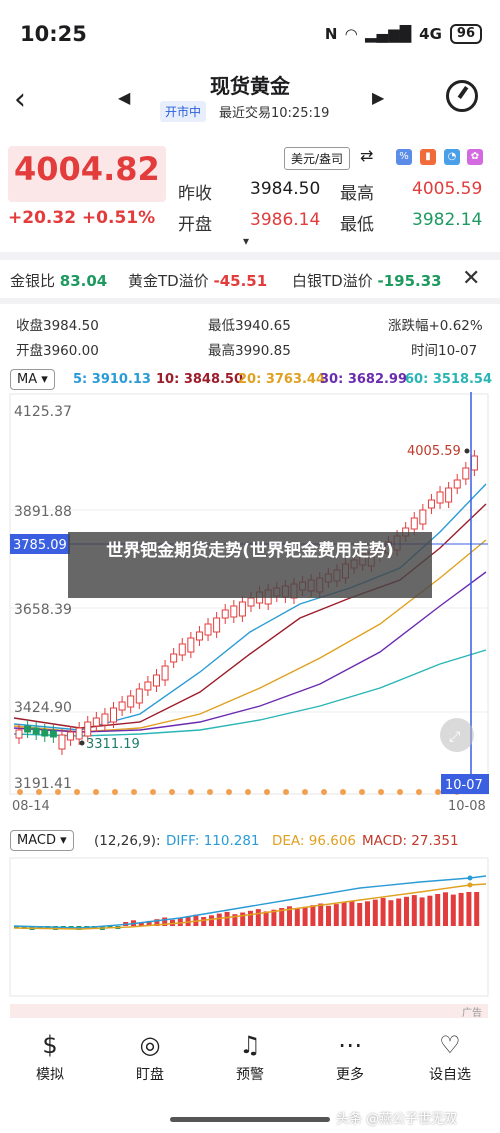  I want to click on nav-watch: ◎ 盯盘, so click(150, 1057).